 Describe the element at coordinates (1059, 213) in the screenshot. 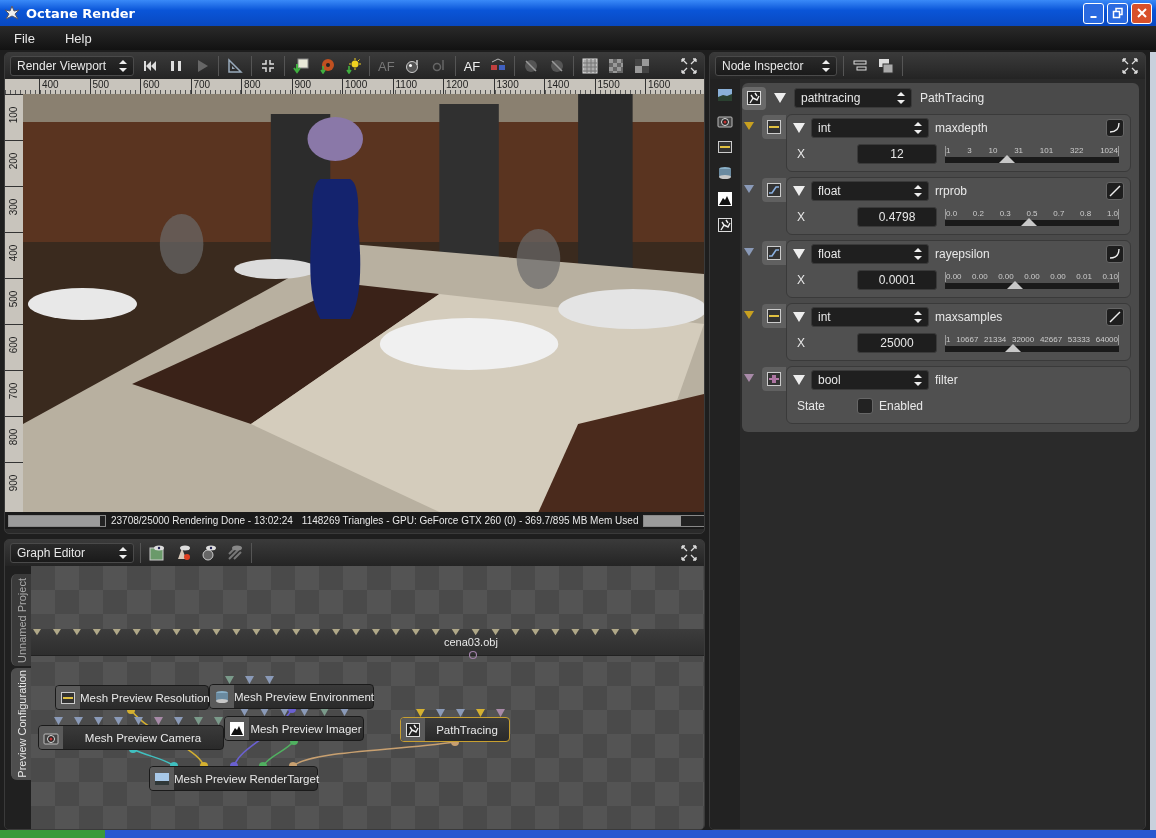

I see `tick-label: 0.7` at that location.